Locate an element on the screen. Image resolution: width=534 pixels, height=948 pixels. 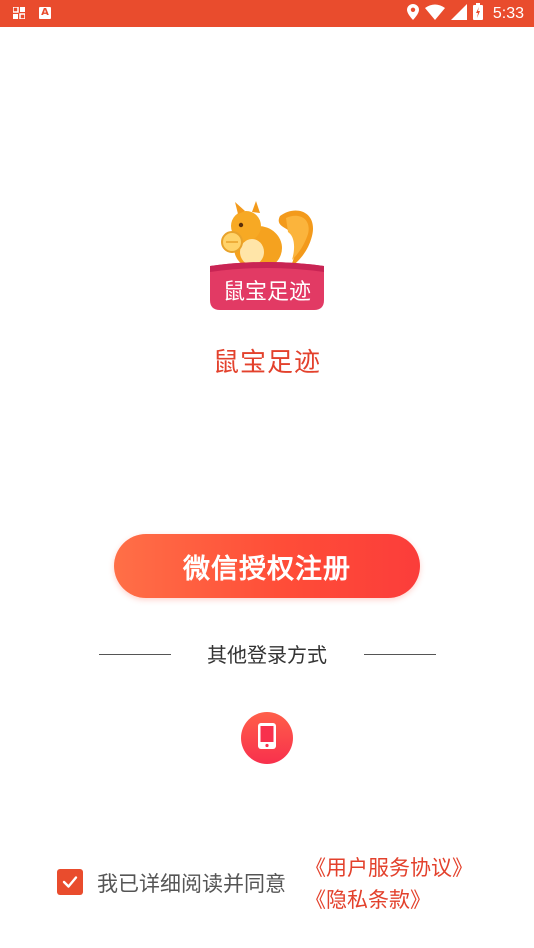
checkmark-icon is located at coordinates (70, 882).